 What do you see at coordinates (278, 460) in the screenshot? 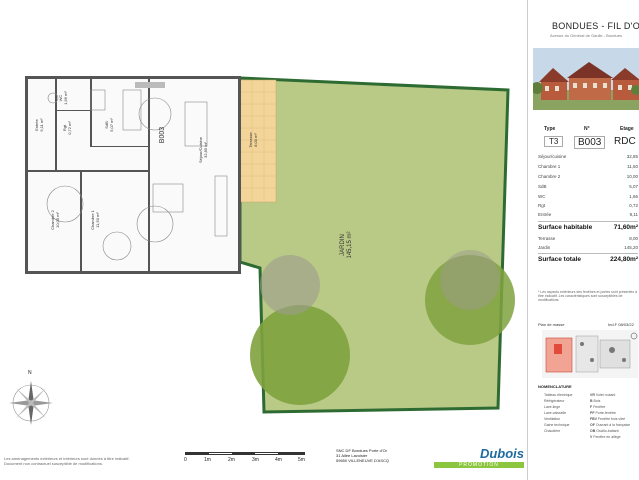
I see `scale-label: 4m` at bounding box center [278, 460].